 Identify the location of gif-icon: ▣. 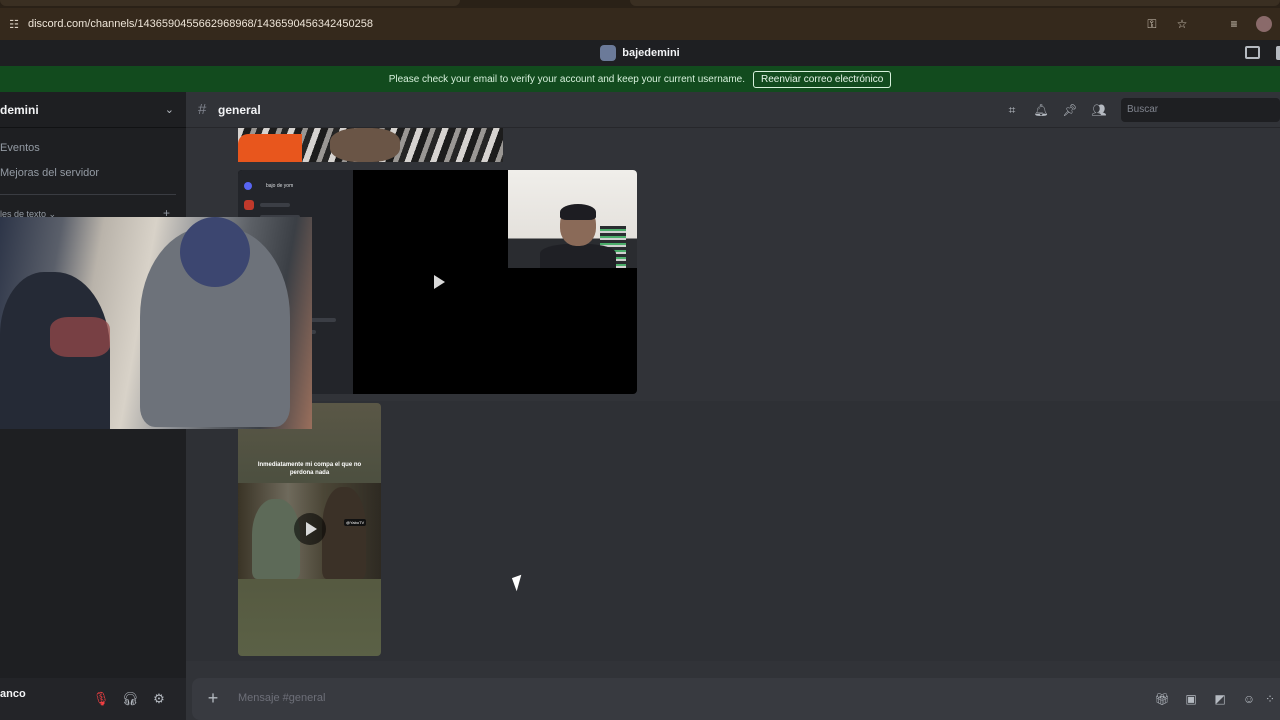
(1191, 699).